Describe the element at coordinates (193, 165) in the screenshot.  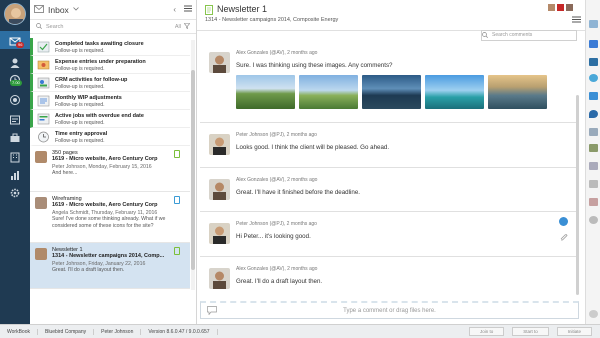
I see `inbox-scrollbar` at that location.